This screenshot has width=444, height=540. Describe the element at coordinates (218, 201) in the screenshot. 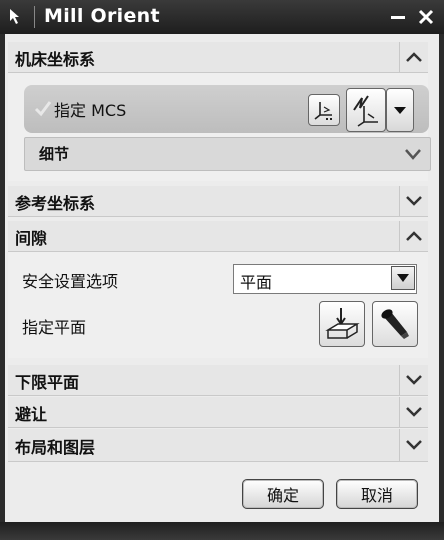

I see `section-reference-csys-header: 参考坐标系` at that location.